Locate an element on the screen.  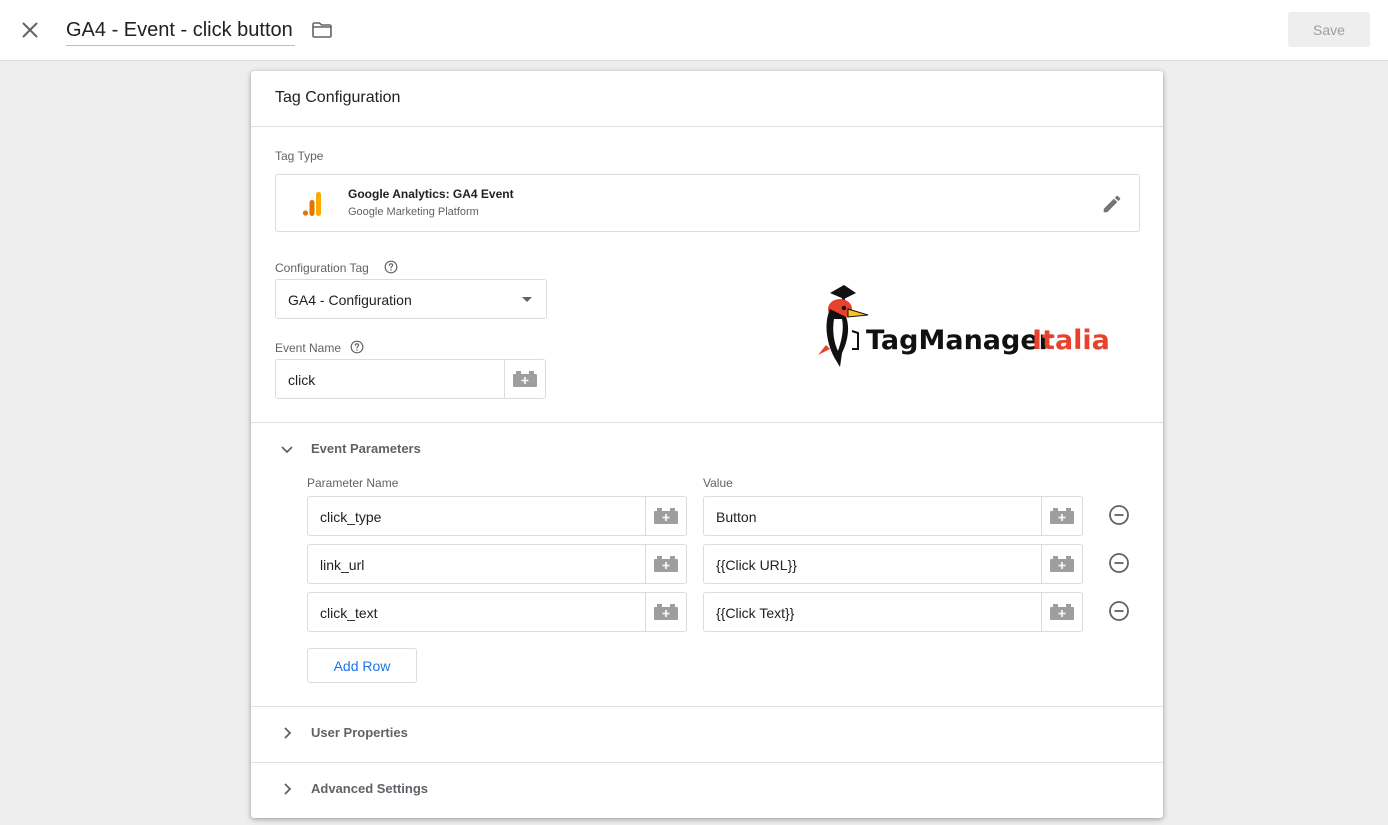
parameter-value: {{Click Text}} is located at coordinates (755, 613).